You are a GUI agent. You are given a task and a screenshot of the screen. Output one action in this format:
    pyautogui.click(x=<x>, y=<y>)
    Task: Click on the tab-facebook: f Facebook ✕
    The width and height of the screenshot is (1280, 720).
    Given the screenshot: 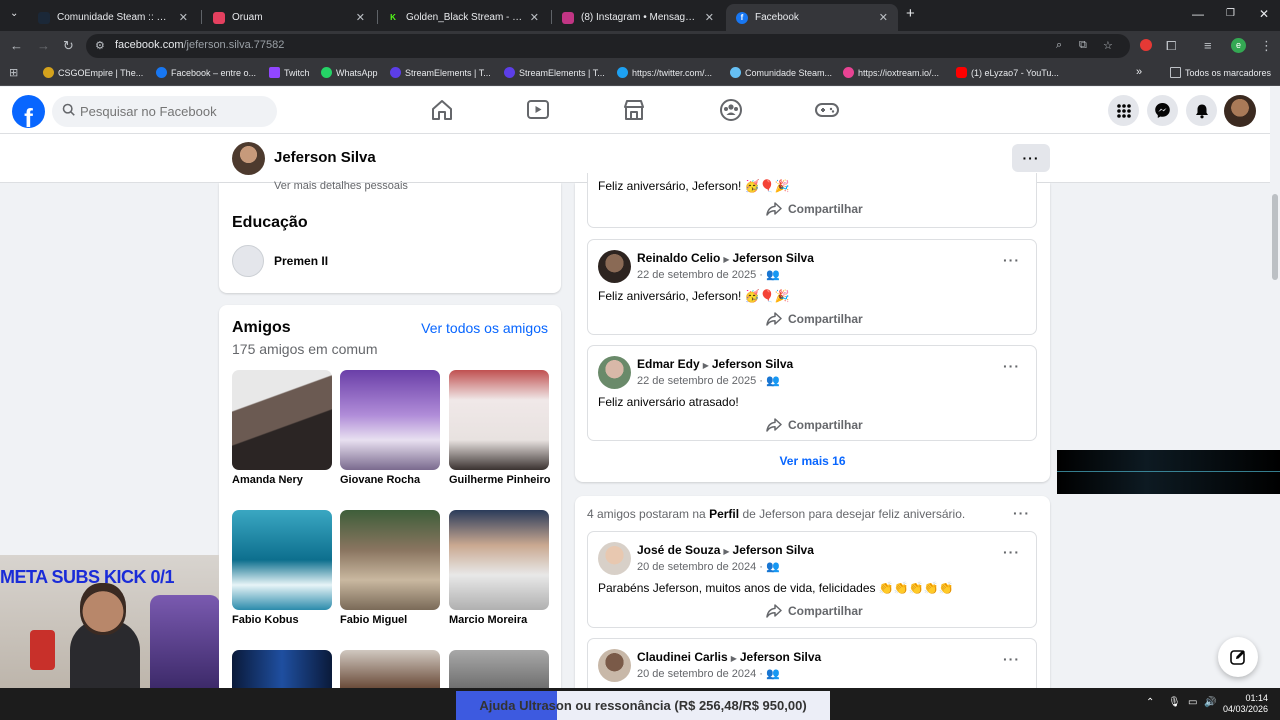 What is the action you would take?
    pyautogui.click(x=812, y=17)
    